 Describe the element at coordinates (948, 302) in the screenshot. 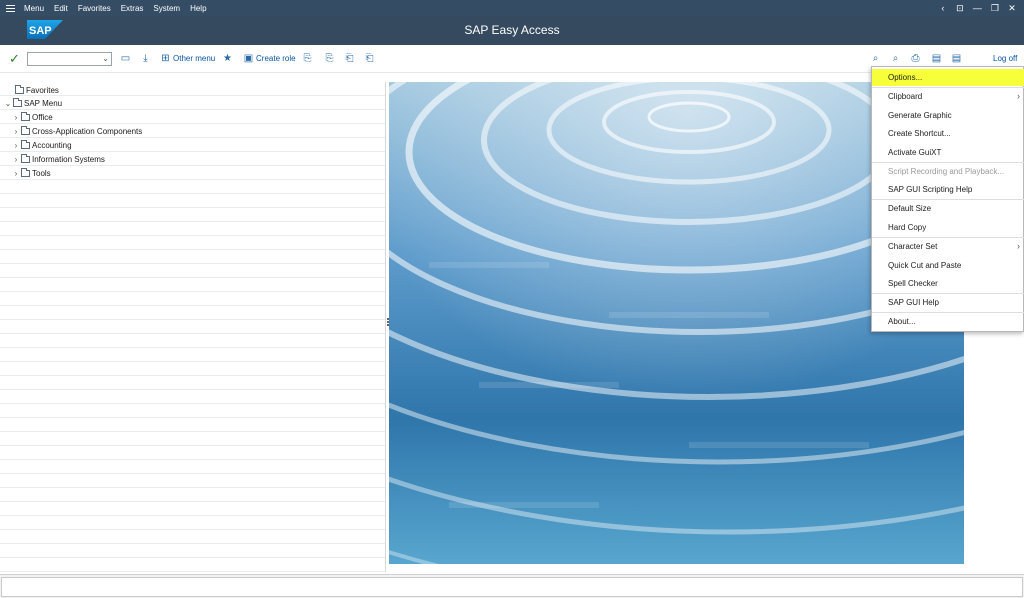

I see `menu-option-sap-gui-help: SAP GUI Help` at that location.